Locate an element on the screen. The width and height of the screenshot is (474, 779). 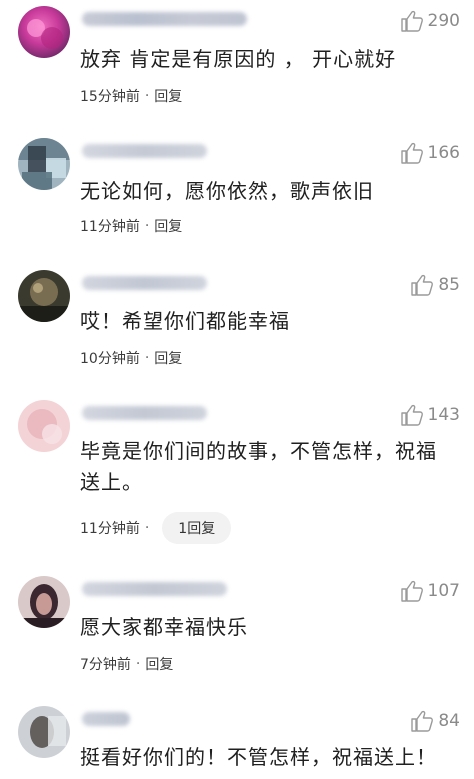
comment-meta: 7分钟前 · 回复 is located at coordinates (126, 664).